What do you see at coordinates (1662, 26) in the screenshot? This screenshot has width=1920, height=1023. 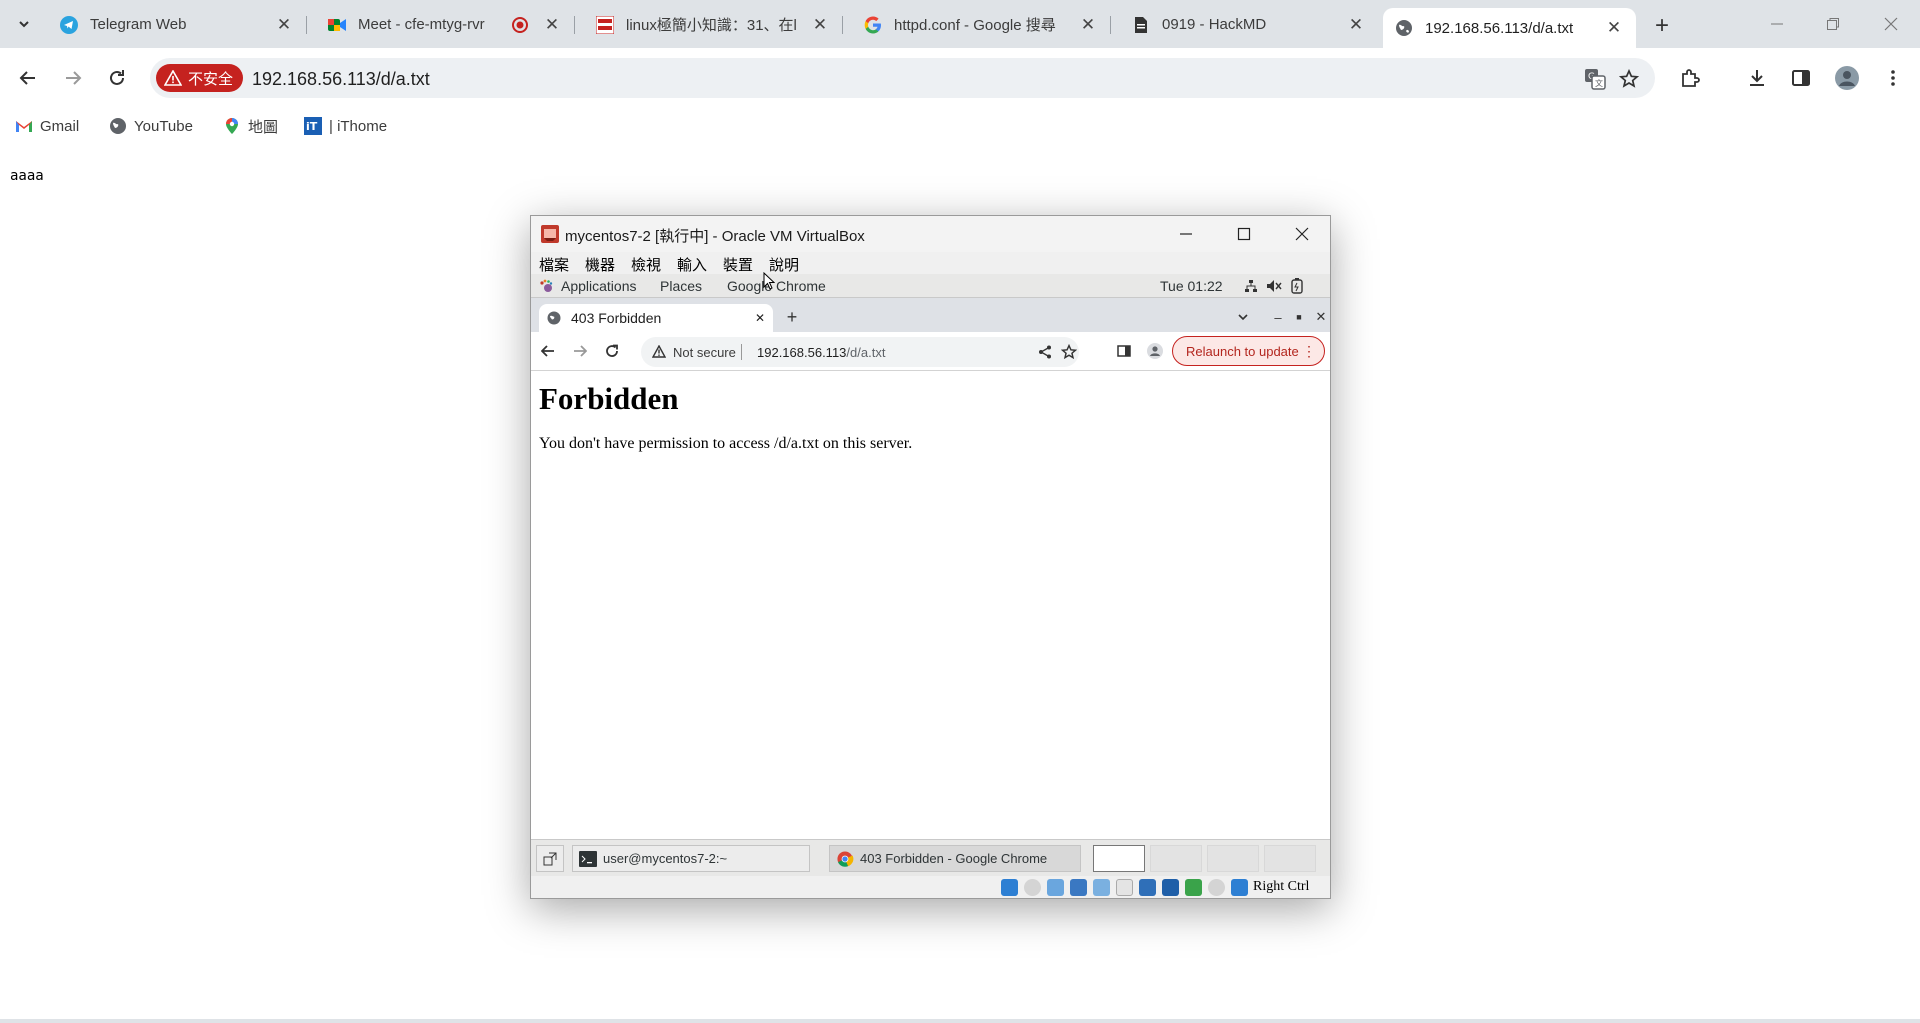 I see `new-tab-button: +` at bounding box center [1662, 26].